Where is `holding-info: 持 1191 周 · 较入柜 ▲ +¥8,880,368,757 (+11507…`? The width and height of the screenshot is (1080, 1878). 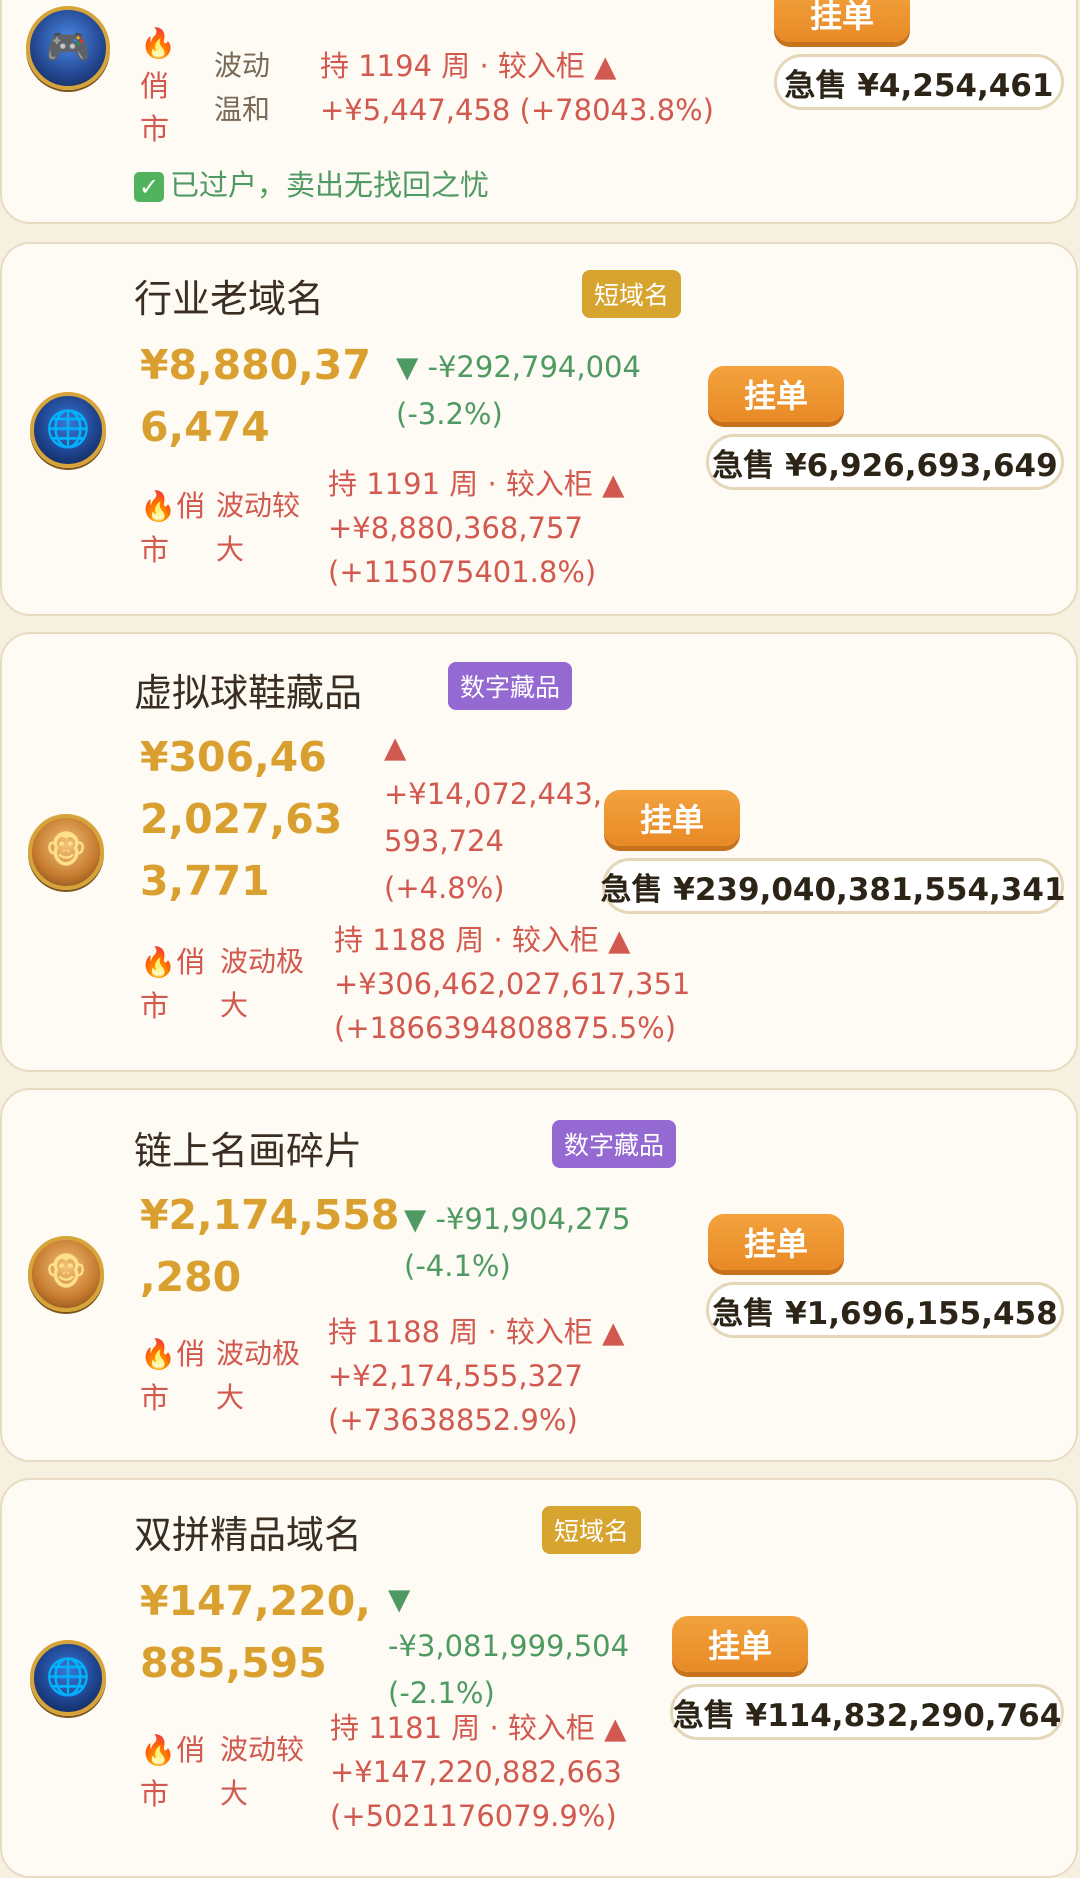 holding-info: 持 1191 周 · 较入柜 ▲ +¥8,880,368,757 (+11507… is located at coordinates (476, 528).